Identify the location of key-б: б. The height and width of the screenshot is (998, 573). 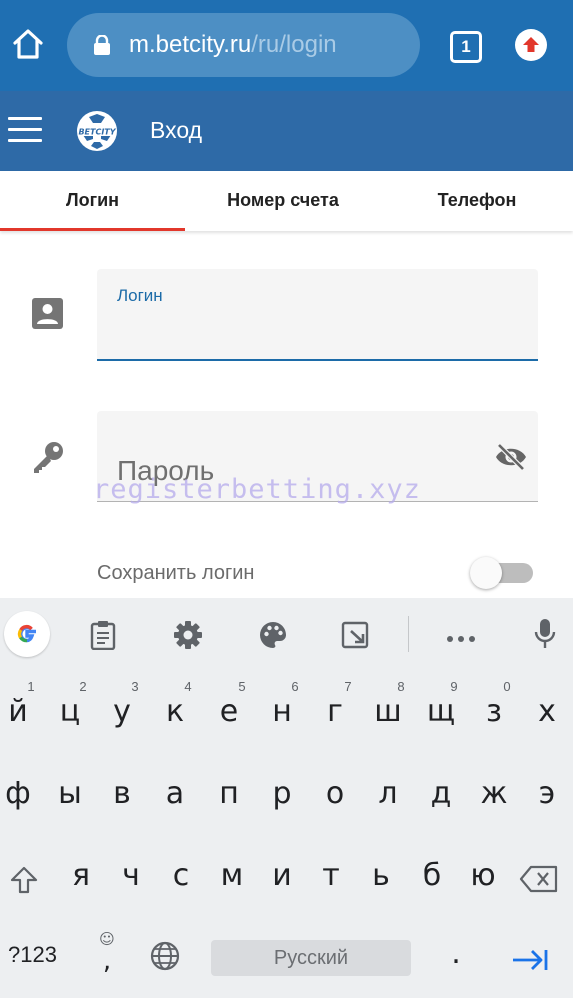
(432, 875).